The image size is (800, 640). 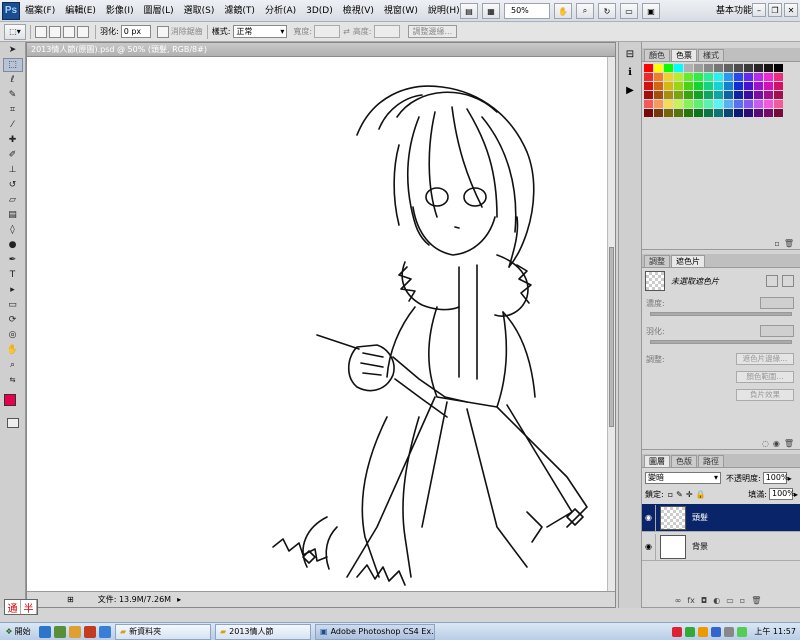 I want to click on rotate-view-icon: ↻, so click(x=607, y=11).